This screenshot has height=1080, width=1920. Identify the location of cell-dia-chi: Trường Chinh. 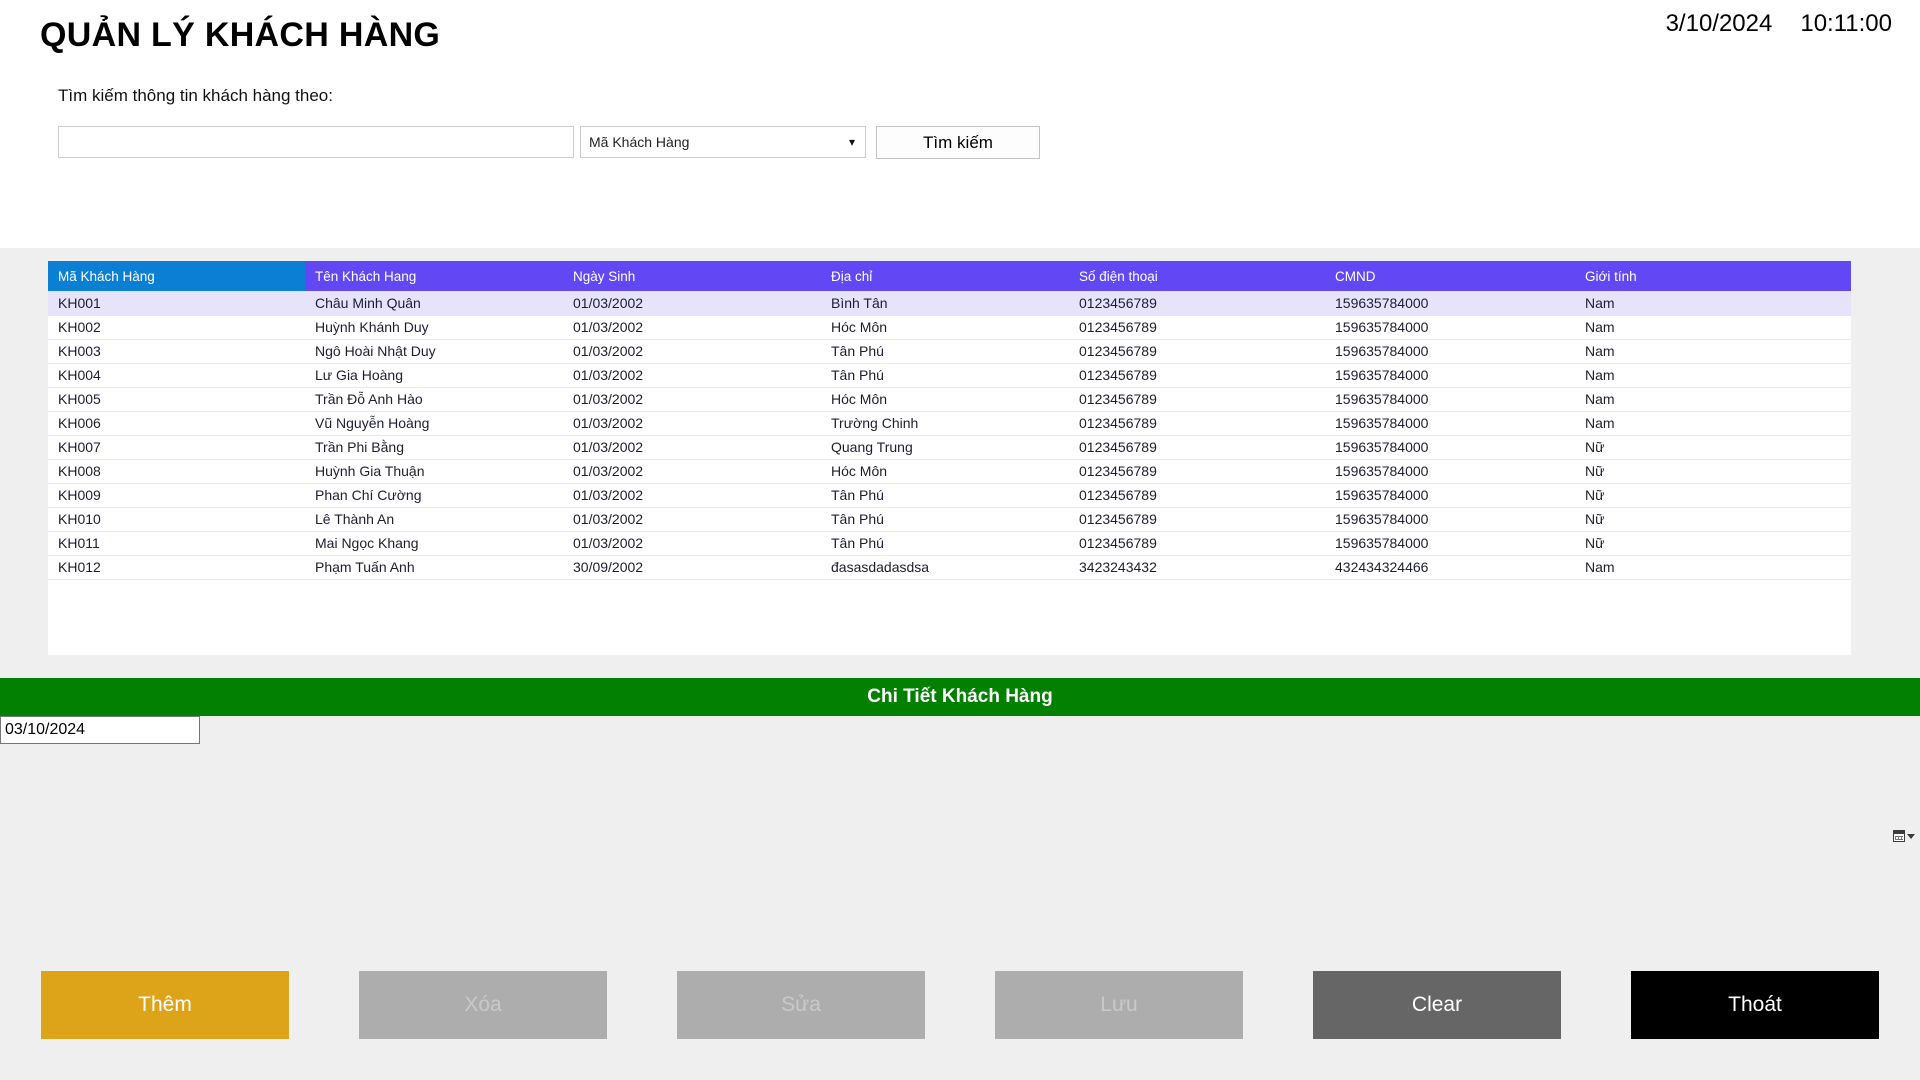
(945, 423).